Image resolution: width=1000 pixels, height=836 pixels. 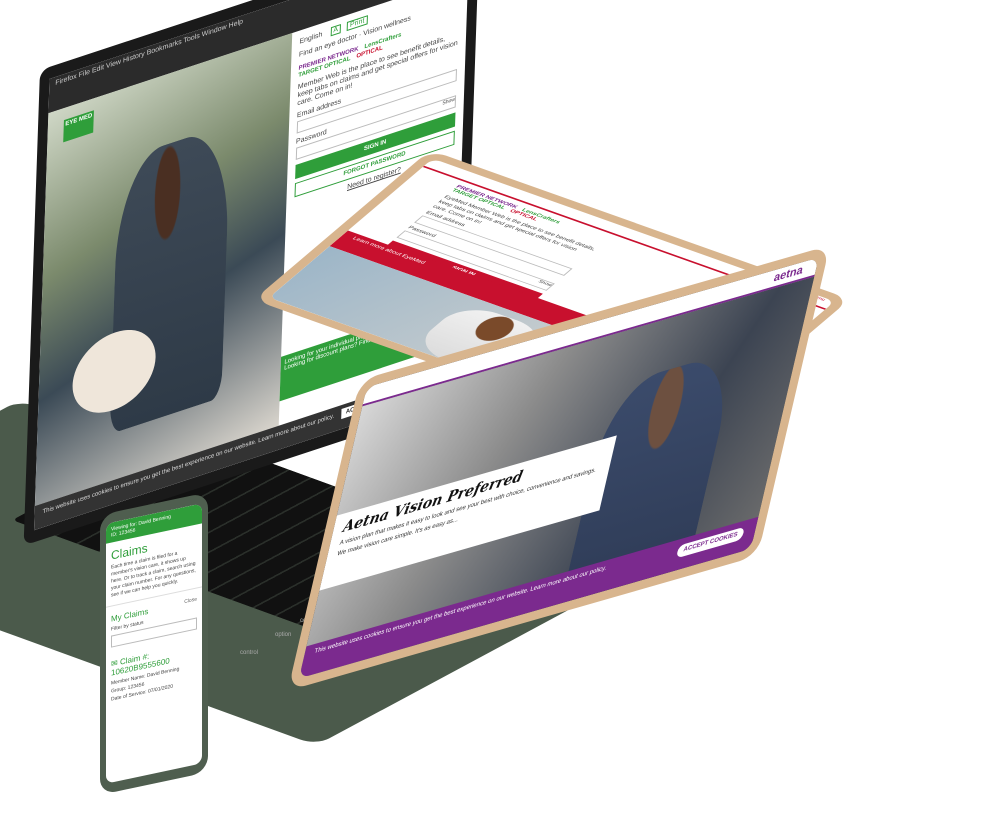 What do you see at coordinates (357, 23) in the screenshot?
I see `print-button: Print` at bounding box center [357, 23].